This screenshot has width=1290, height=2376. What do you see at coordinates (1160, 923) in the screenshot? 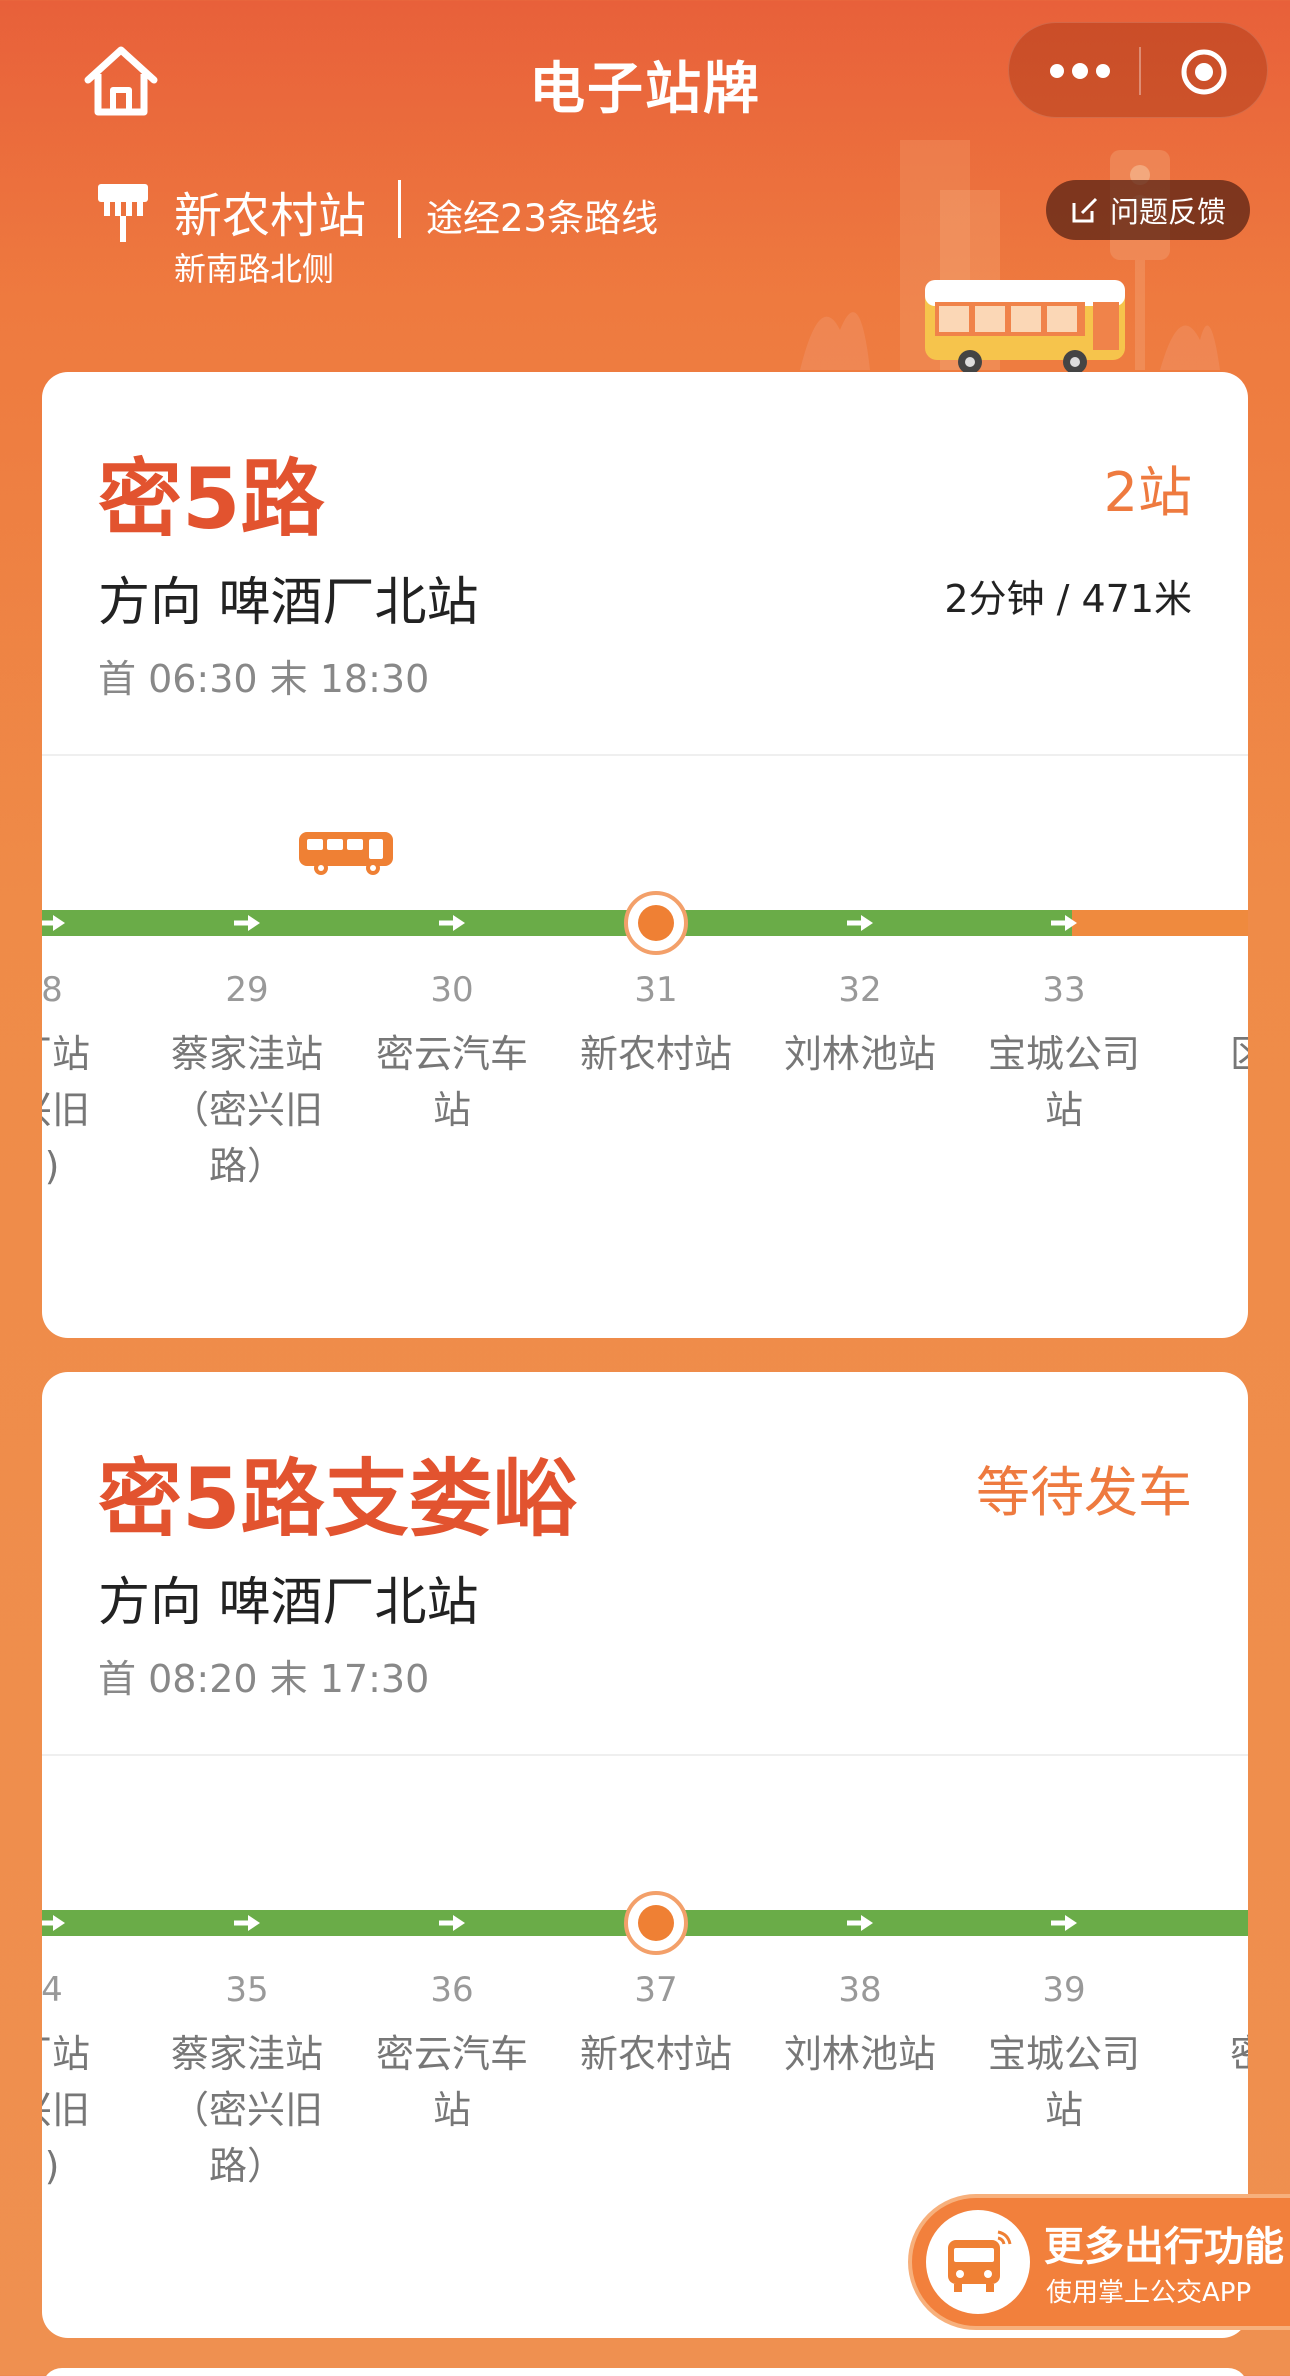
I see `route-line-traffic` at bounding box center [1160, 923].